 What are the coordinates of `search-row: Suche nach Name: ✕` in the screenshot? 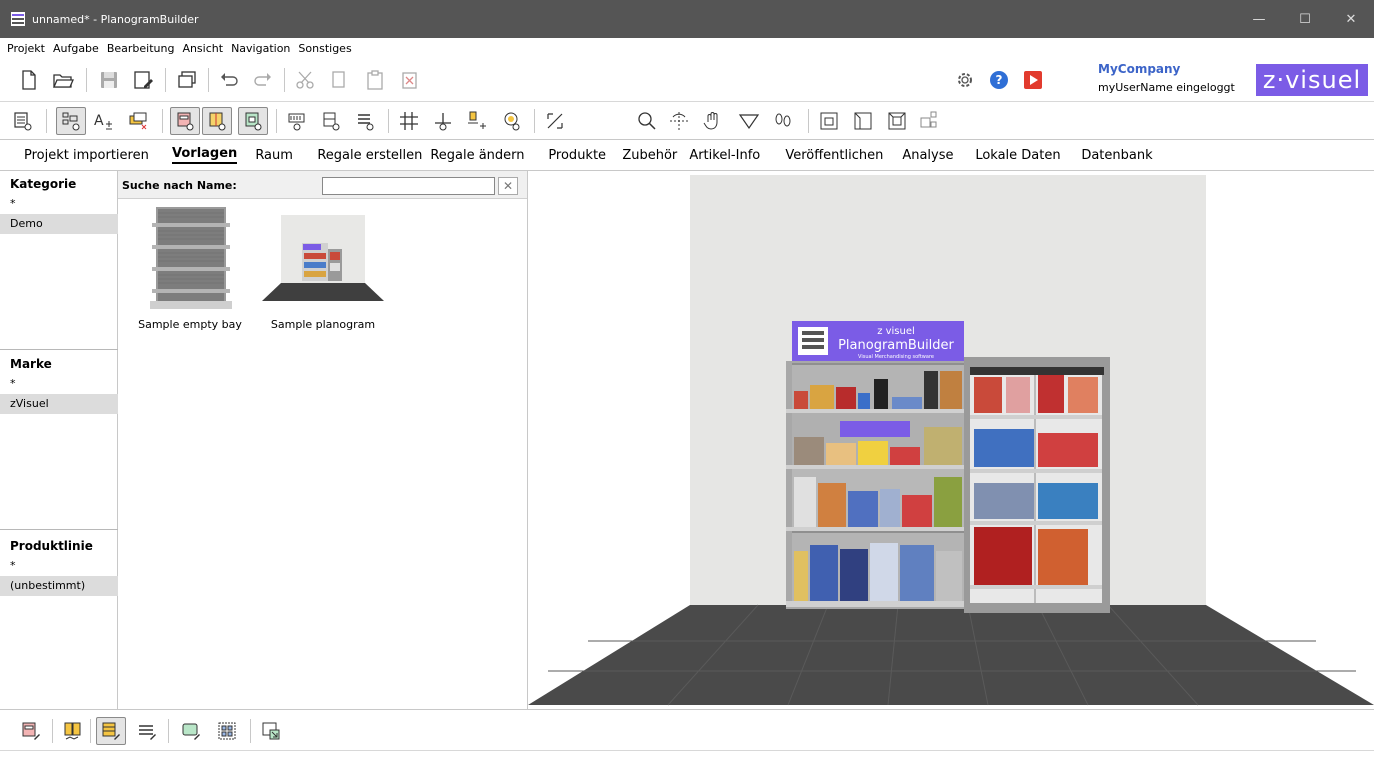 It's located at (322, 185).